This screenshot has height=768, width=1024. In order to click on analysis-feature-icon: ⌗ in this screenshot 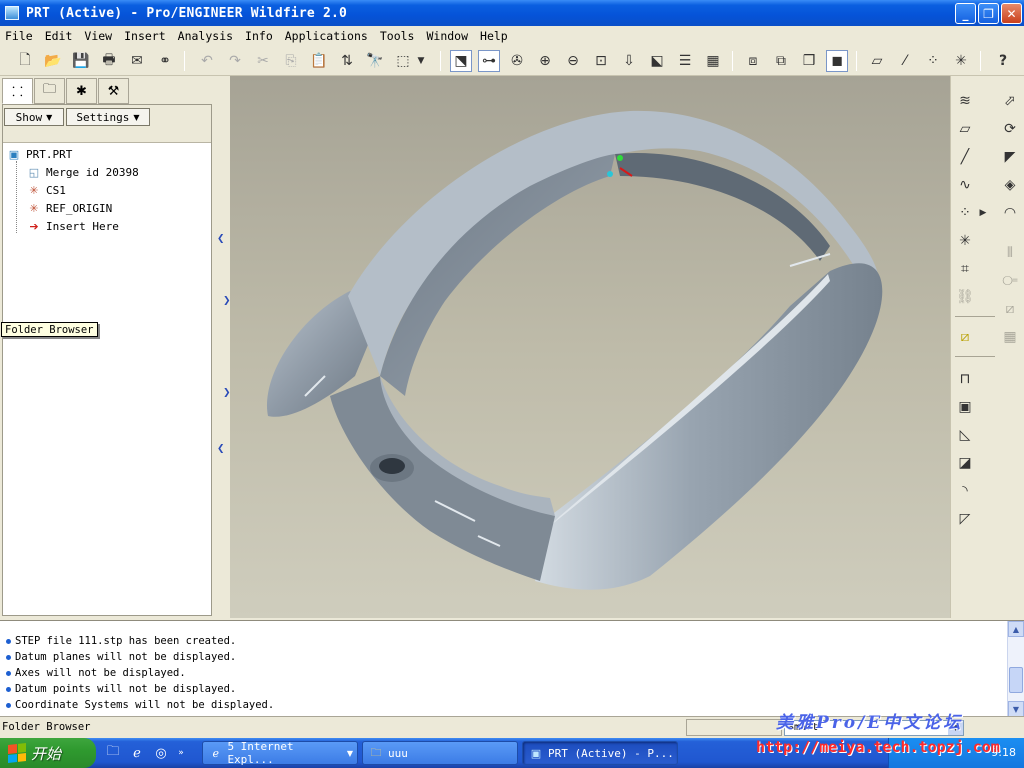, I will do `click(965, 269)`.